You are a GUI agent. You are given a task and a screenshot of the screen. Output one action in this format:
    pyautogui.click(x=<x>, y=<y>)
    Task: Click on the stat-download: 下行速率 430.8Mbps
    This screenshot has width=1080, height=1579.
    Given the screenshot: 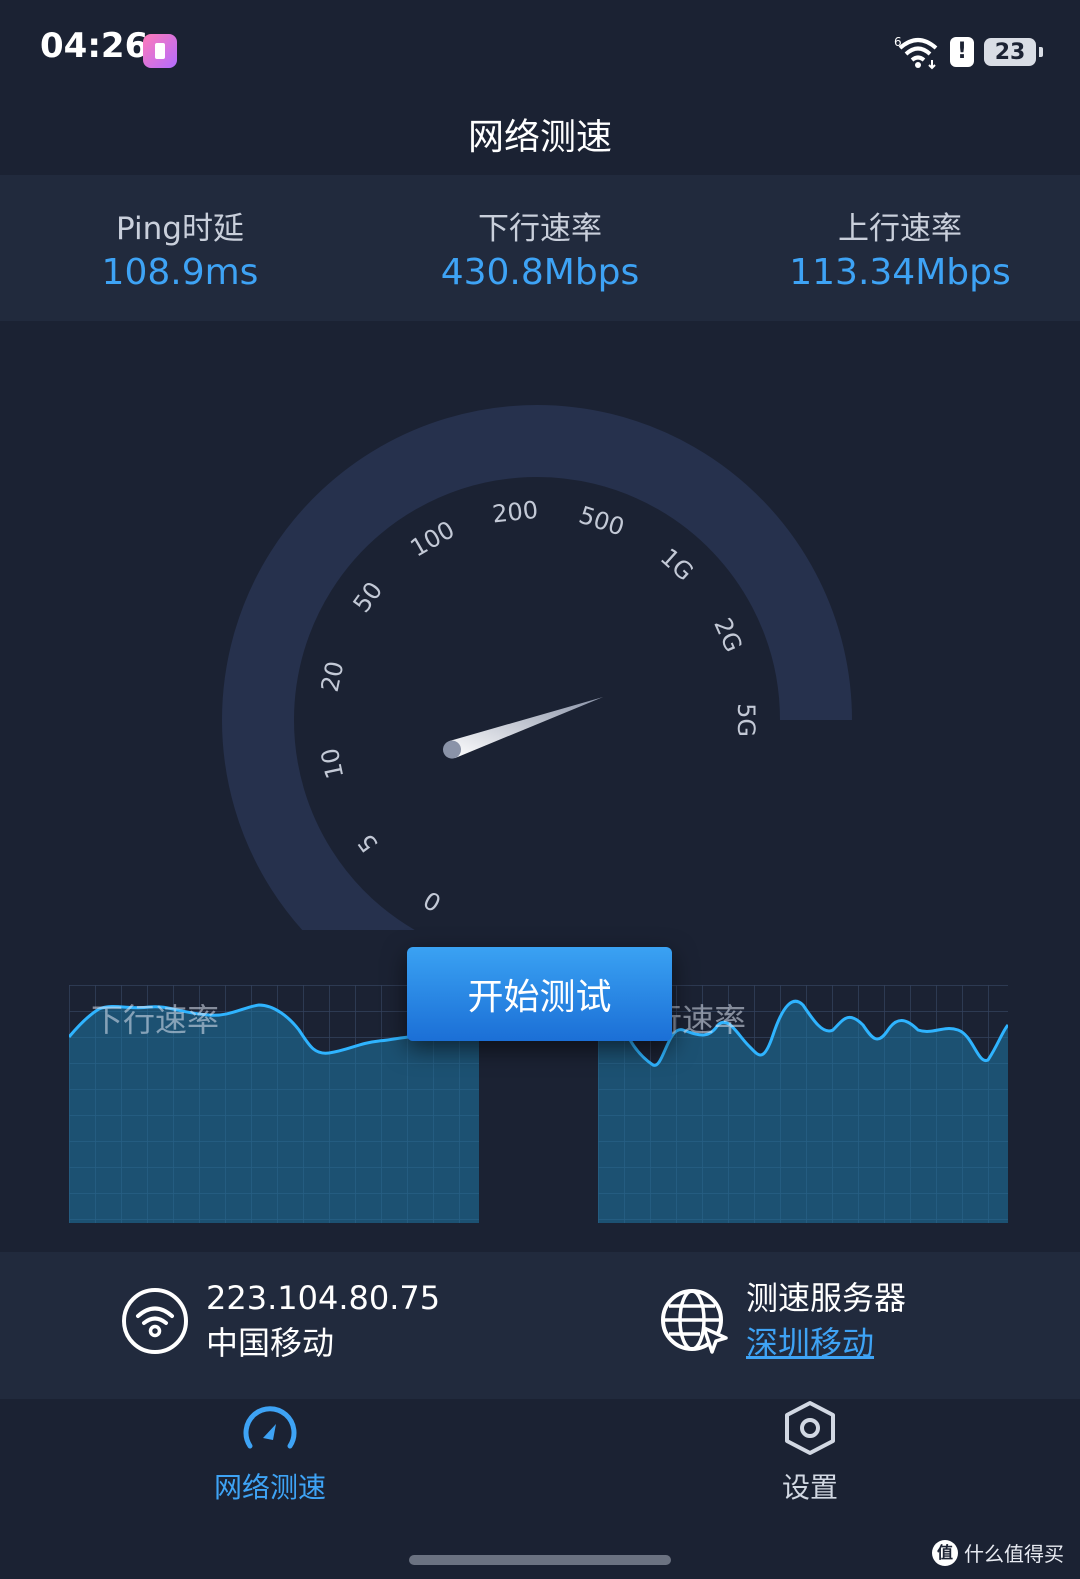 What is the action you would take?
    pyautogui.click(x=540, y=248)
    